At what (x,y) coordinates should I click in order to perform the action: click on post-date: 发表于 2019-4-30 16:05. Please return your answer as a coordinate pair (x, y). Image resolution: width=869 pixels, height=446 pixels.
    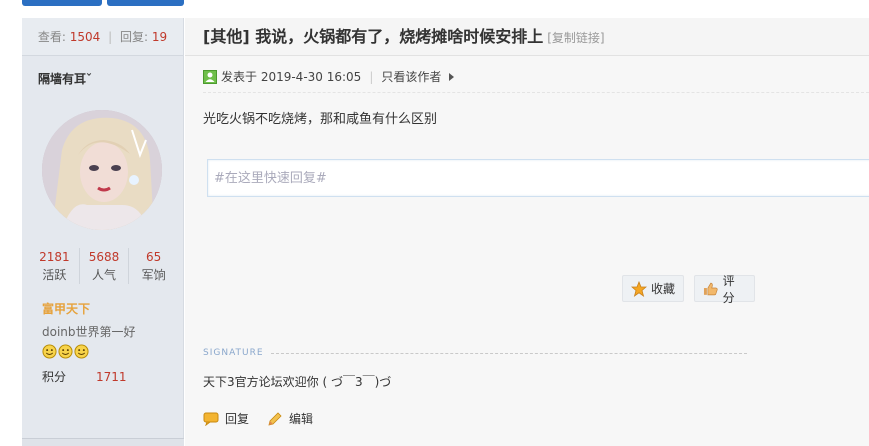
    Looking at the image, I should click on (291, 77).